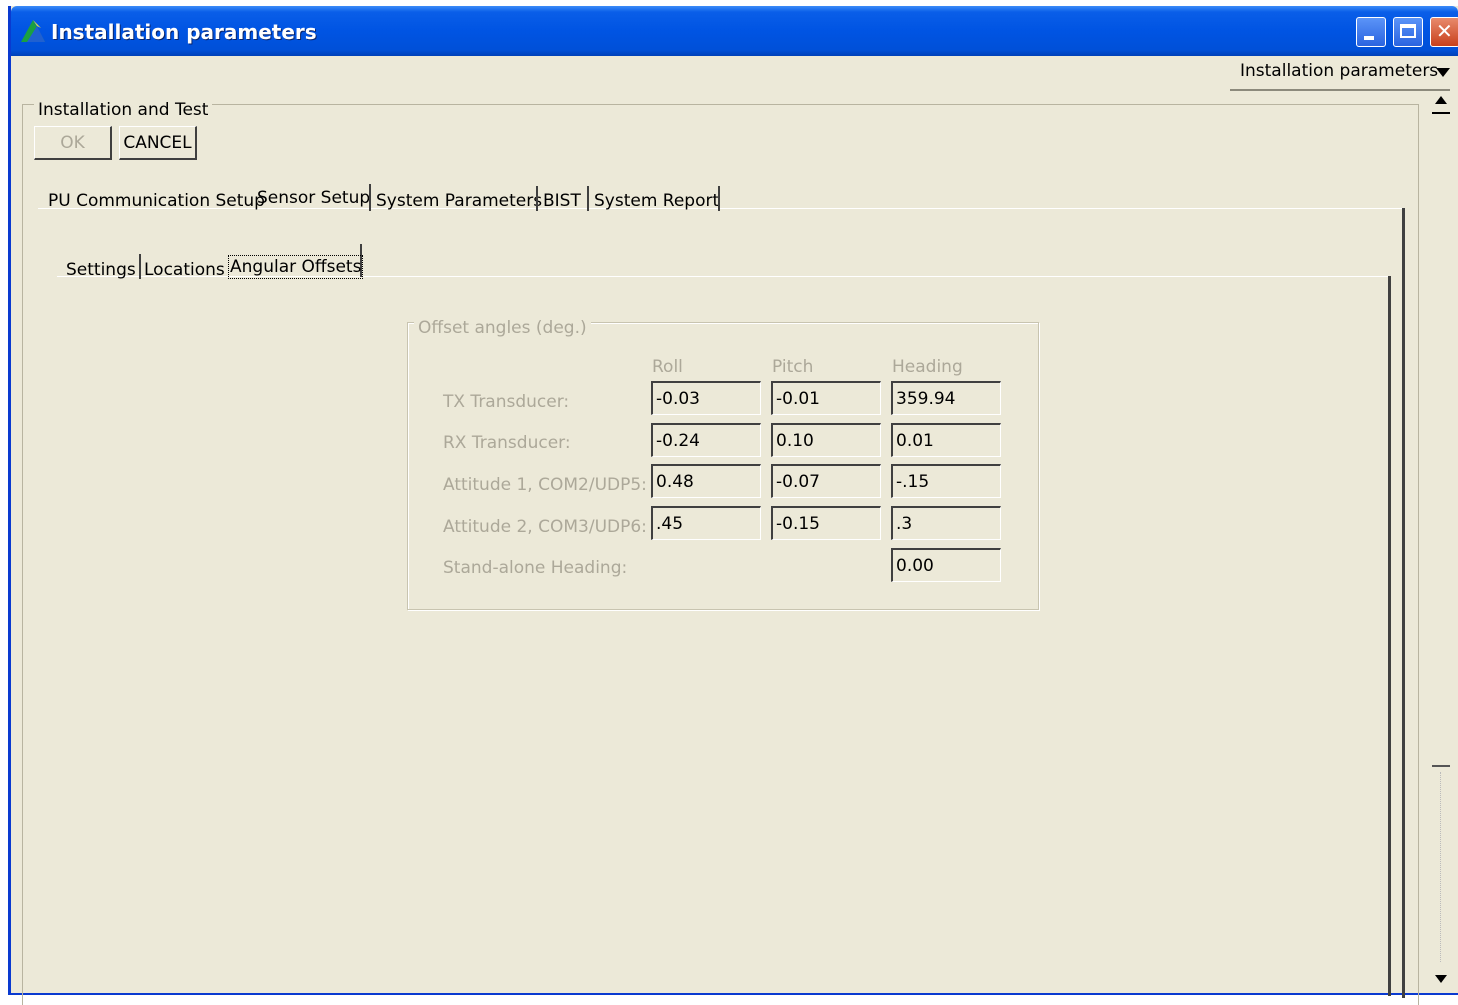 The width and height of the screenshot is (1458, 1005). Describe the element at coordinates (946, 398) in the screenshot. I see `tx-heading-field` at that location.